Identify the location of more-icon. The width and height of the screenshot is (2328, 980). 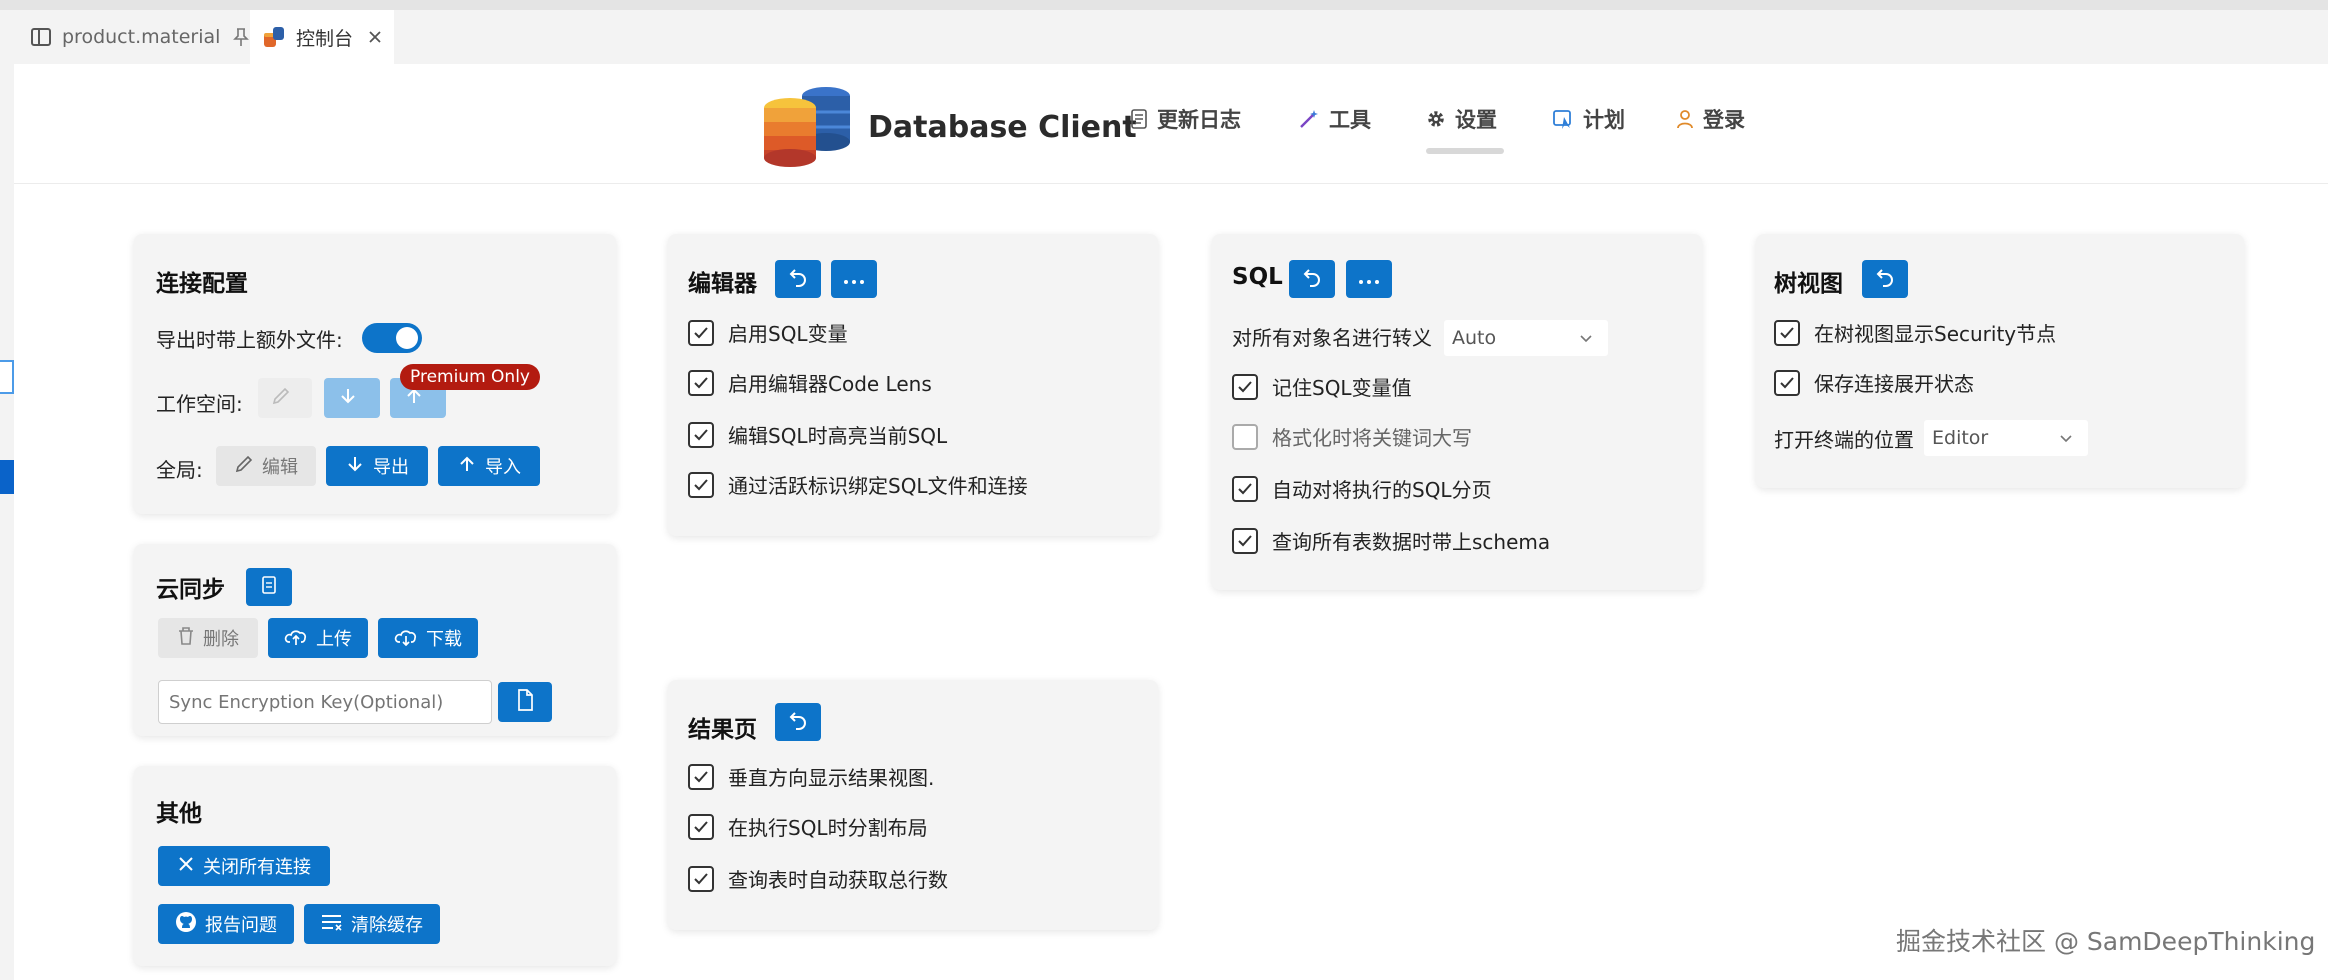
(854, 279).